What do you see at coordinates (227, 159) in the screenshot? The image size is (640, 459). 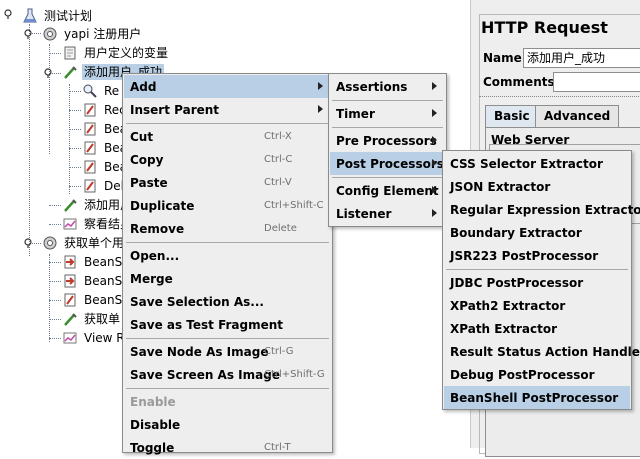 I see `menu-item-copy: Copy Ctrl-C` at bounding box center [227, 159].